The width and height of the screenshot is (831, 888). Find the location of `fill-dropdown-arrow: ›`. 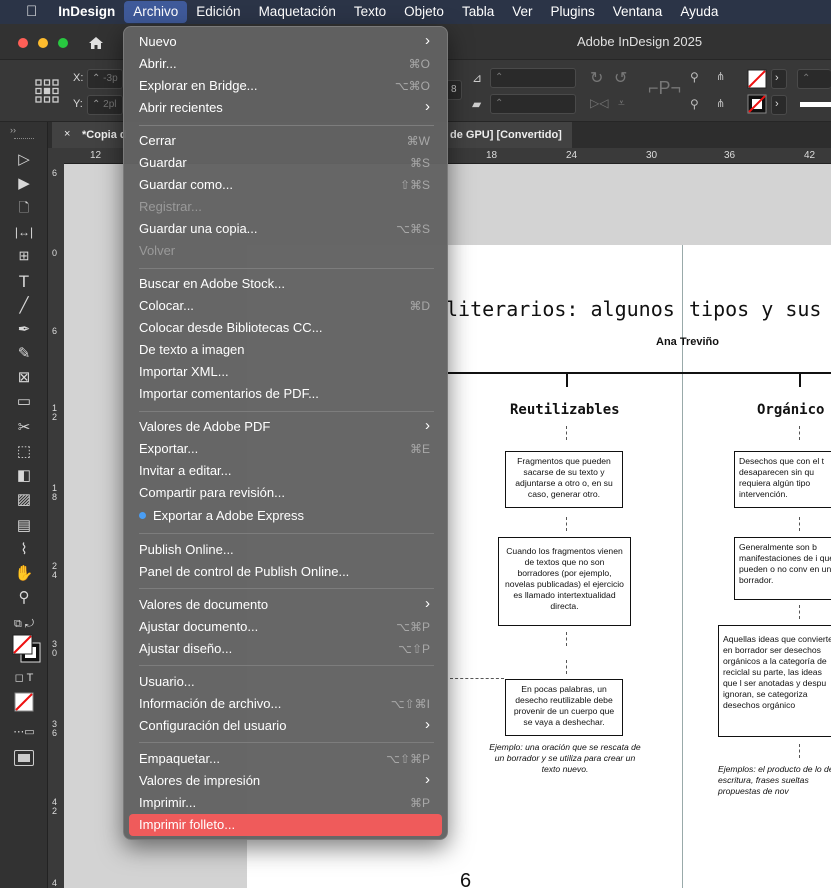

fill-dropdown-arrow: › is located at coordinates (779, 79).